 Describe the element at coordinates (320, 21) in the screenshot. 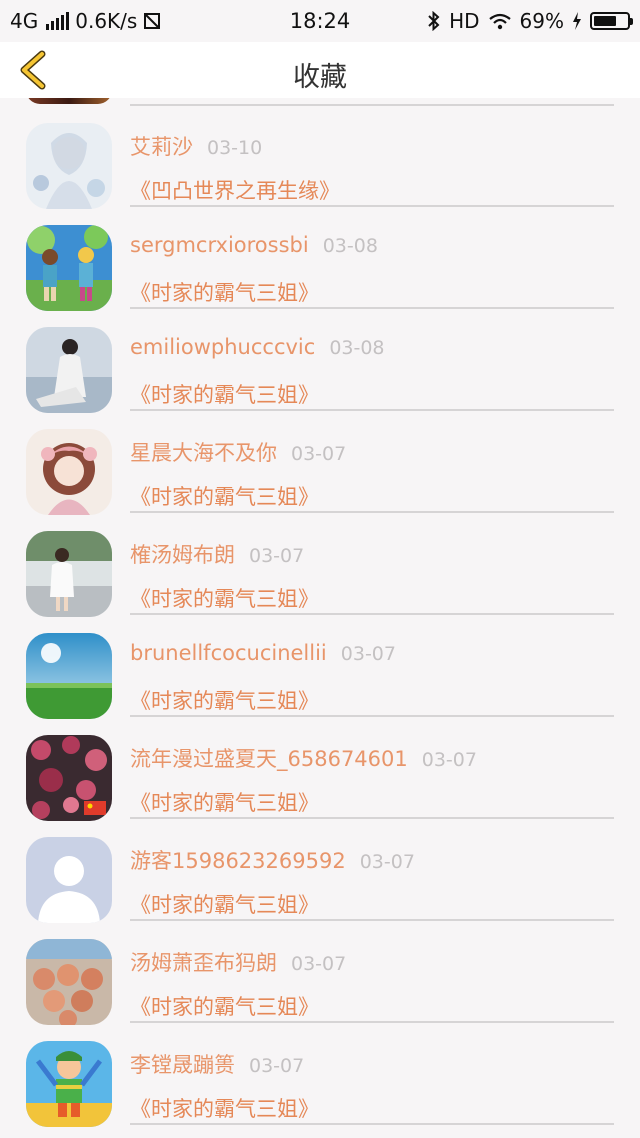

I see `status-bar: 4G 0.6K/s 18:24 HD 69%` at that location.